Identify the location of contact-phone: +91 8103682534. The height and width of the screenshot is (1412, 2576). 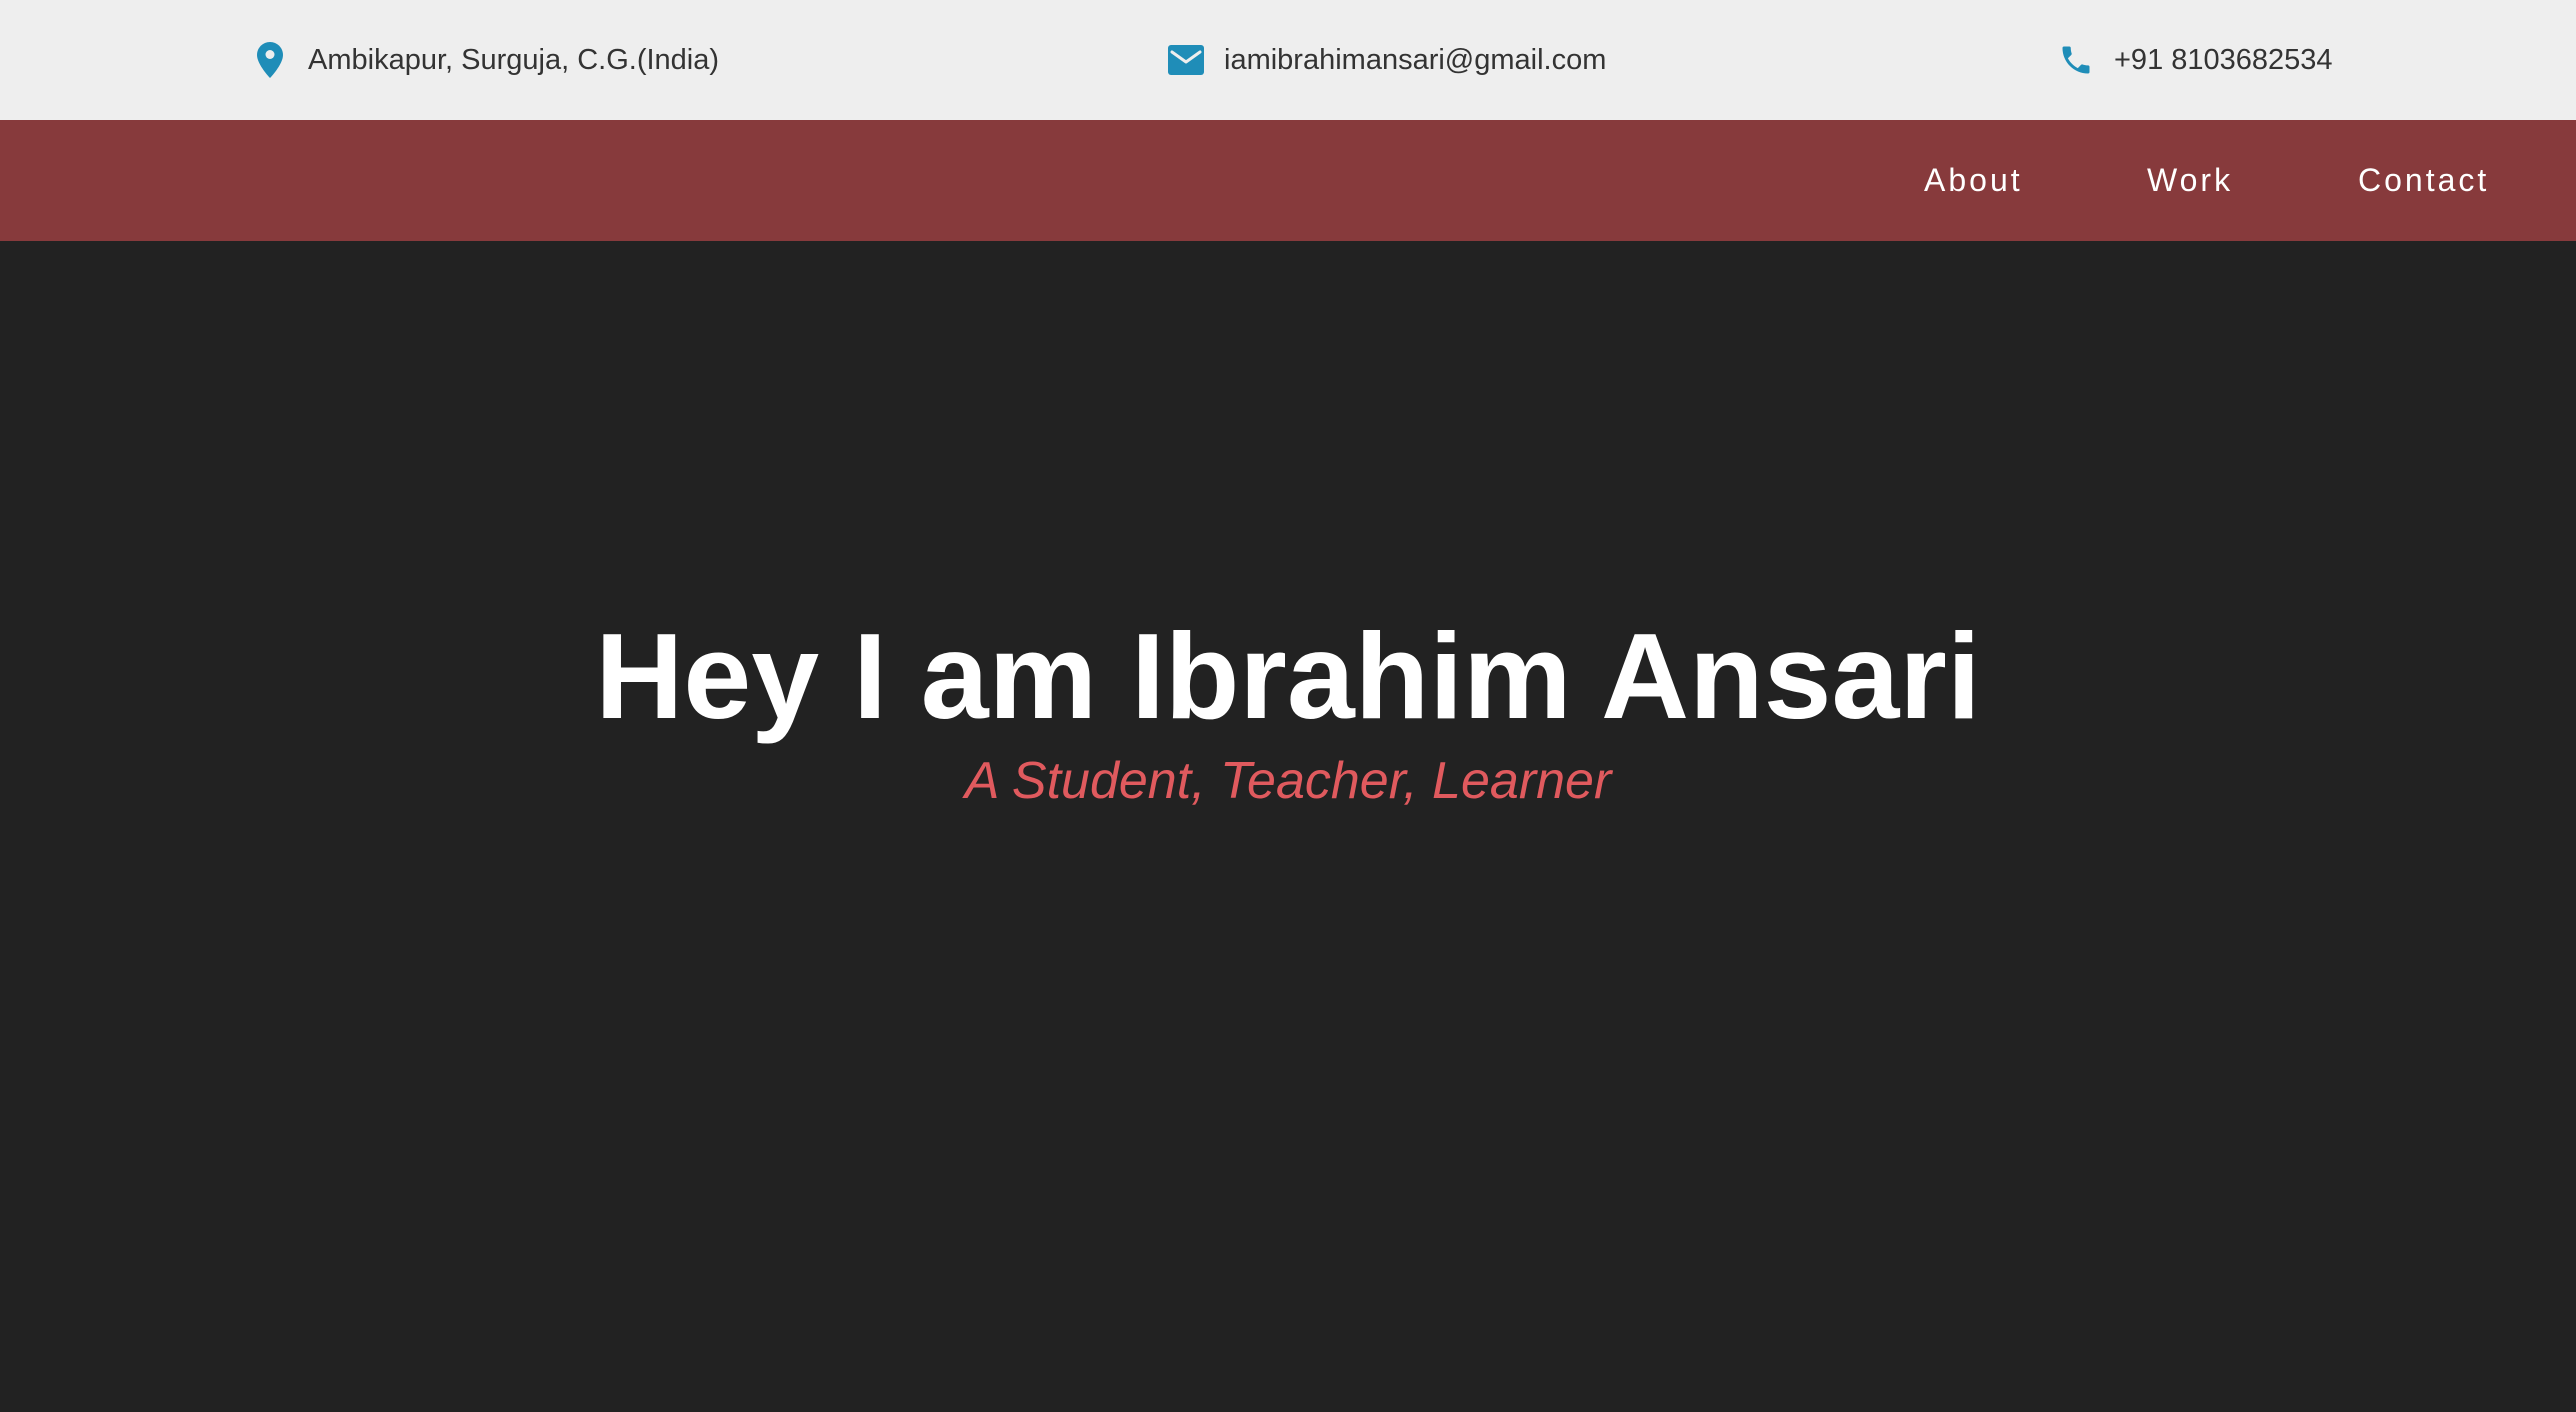
(2194, 60).